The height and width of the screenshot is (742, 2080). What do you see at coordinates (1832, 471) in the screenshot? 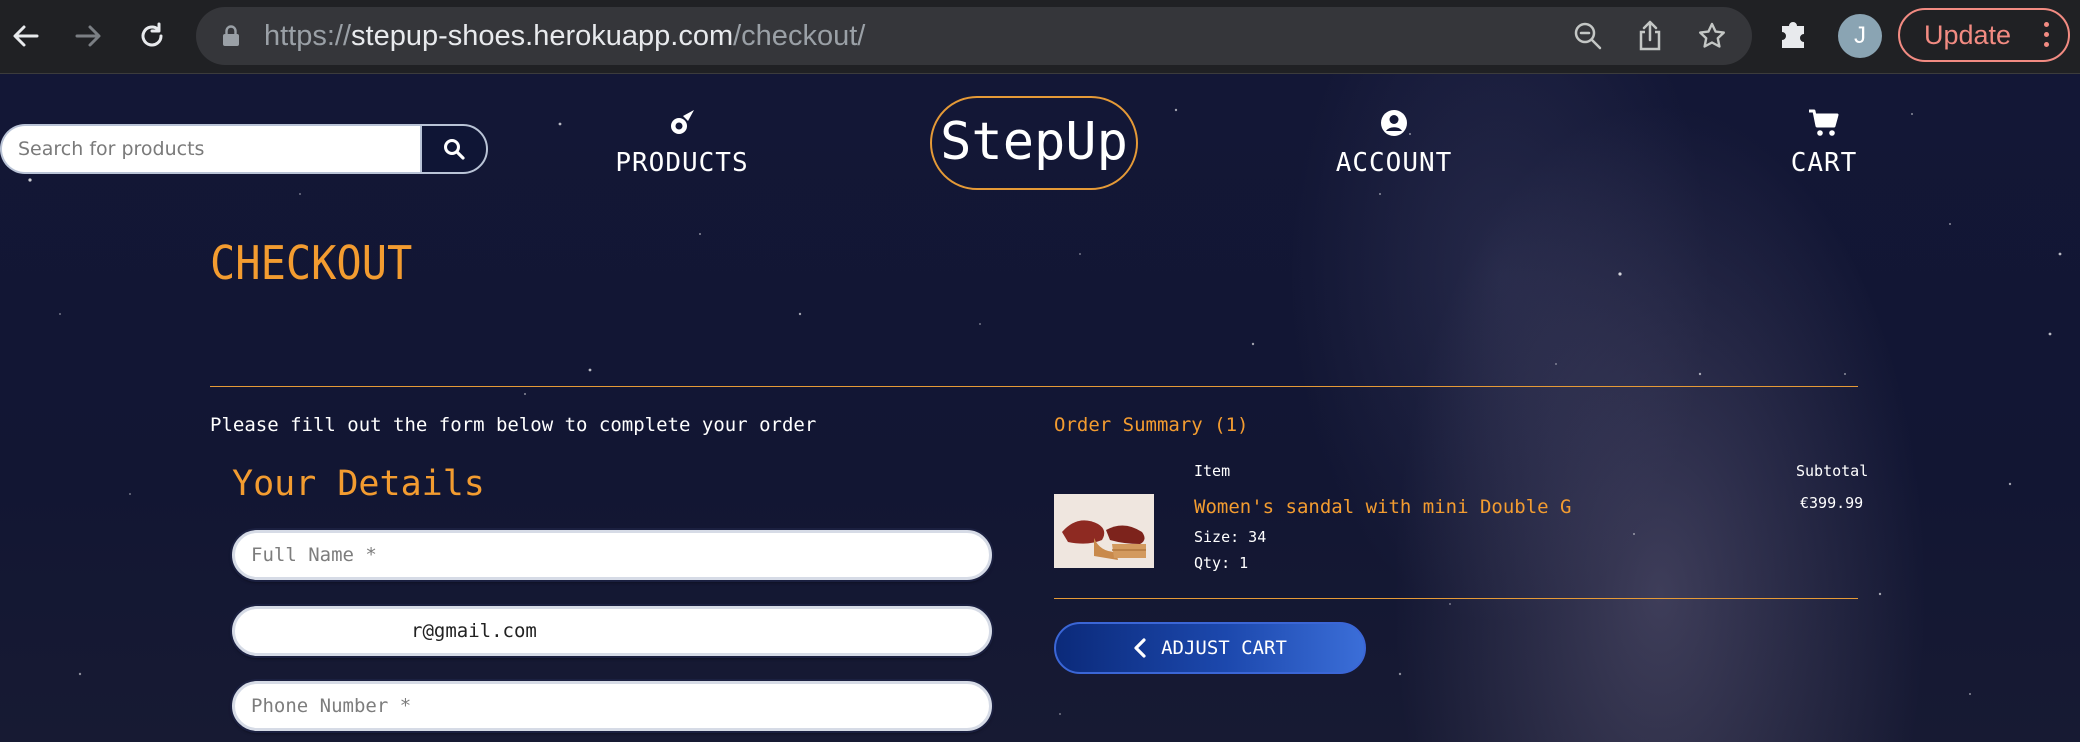
I see `subtotal-column-header: Subtotal` at bounding box center [1832, 471].